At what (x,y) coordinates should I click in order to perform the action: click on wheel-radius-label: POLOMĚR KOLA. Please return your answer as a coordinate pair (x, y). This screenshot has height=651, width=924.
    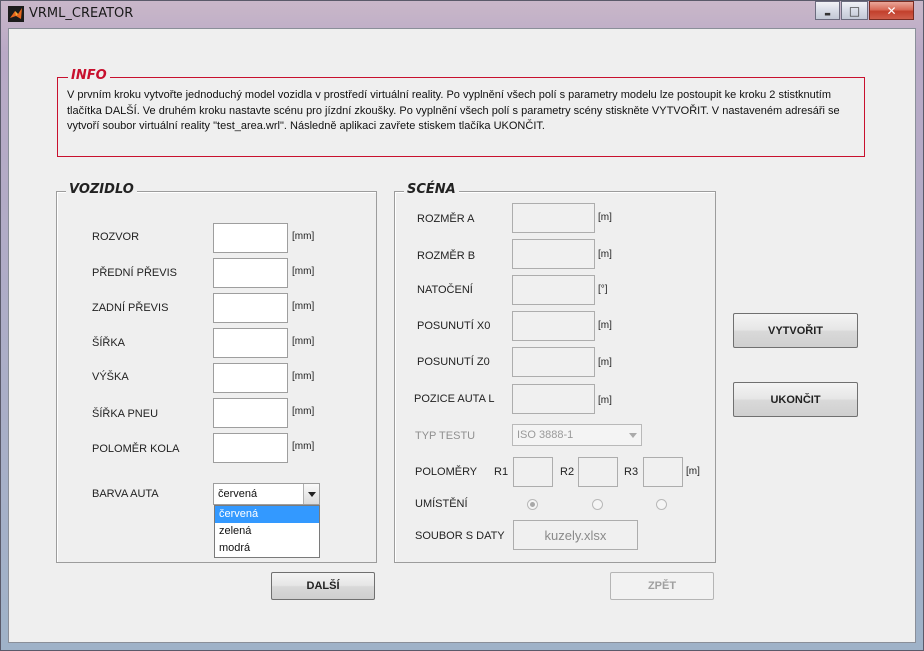
    Looking at the image, I should click on (136, 449).